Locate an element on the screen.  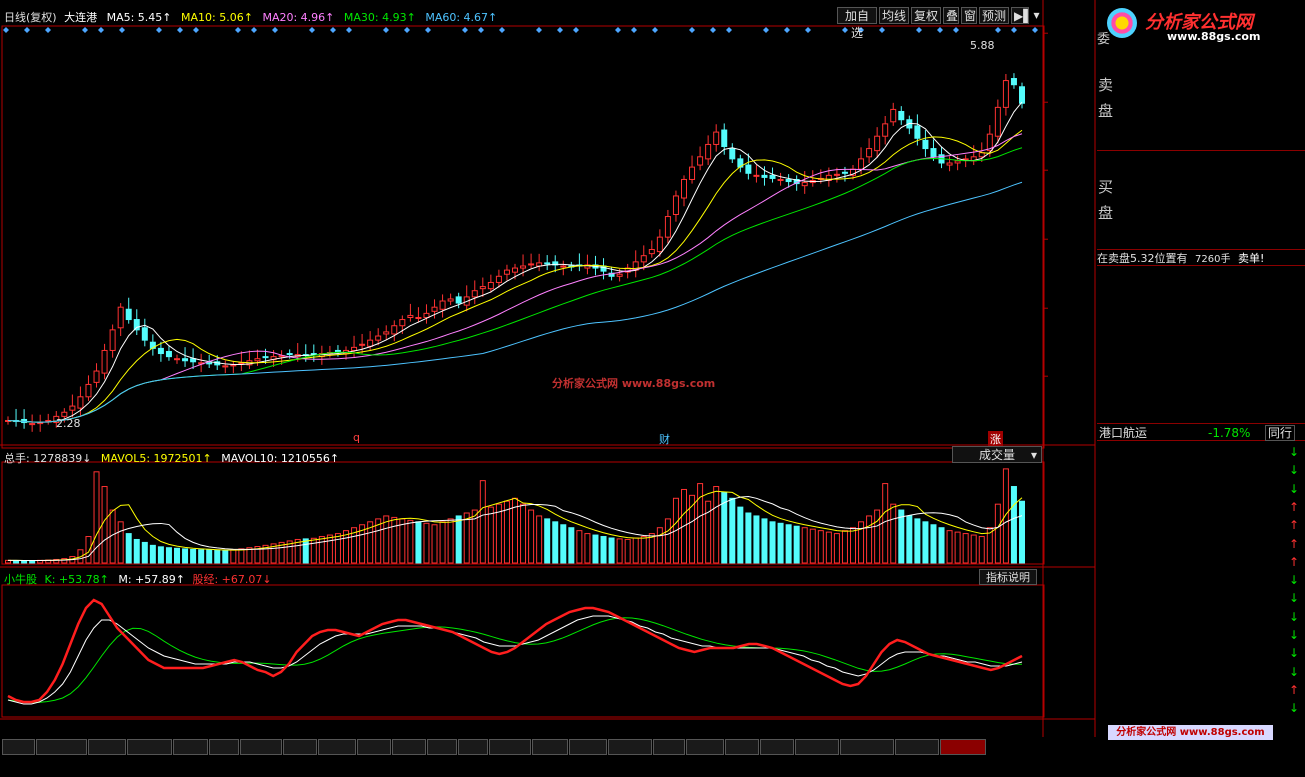
indicator-name: 小牛股 is located at coordinates (20, 579).